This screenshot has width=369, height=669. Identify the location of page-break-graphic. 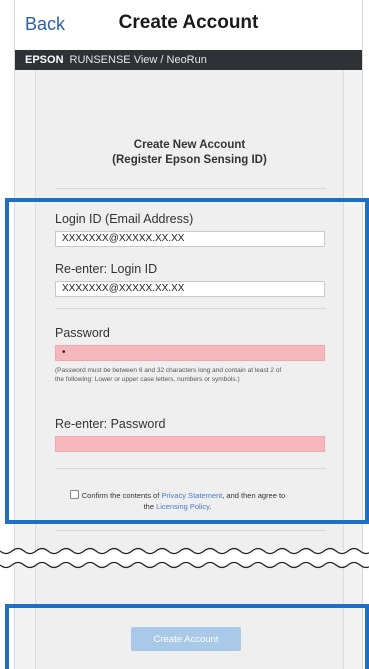
(184, 558).